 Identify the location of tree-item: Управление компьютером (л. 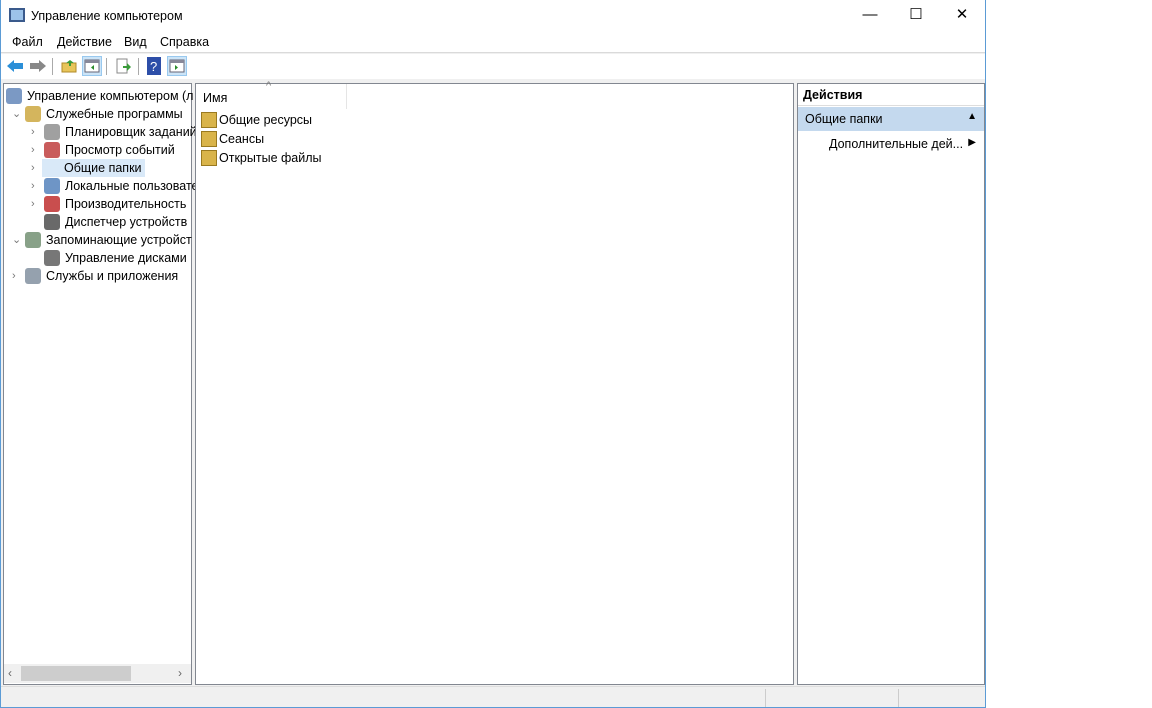
(98, 96).